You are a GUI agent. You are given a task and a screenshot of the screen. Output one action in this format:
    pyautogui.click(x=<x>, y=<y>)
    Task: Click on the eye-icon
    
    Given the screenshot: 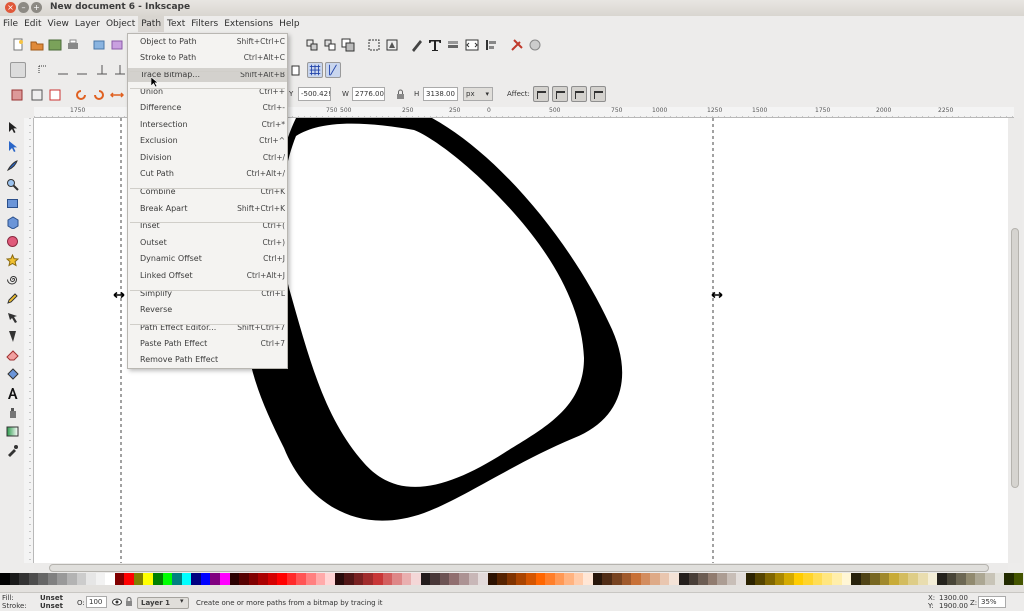 What is the action you would take?
    pyautogui.click(x=117, y=602)
    